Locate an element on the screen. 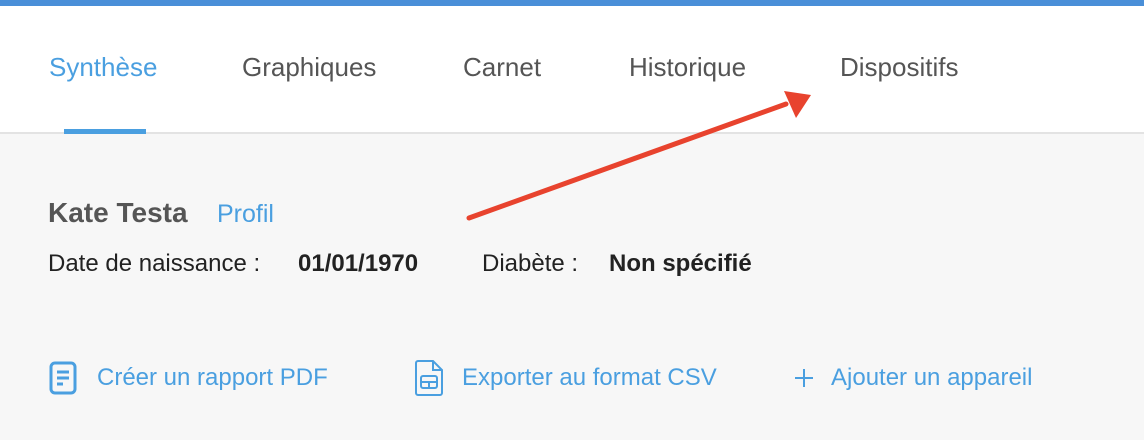  spreadsheet-file-icon is located at coordinates (429, 378).